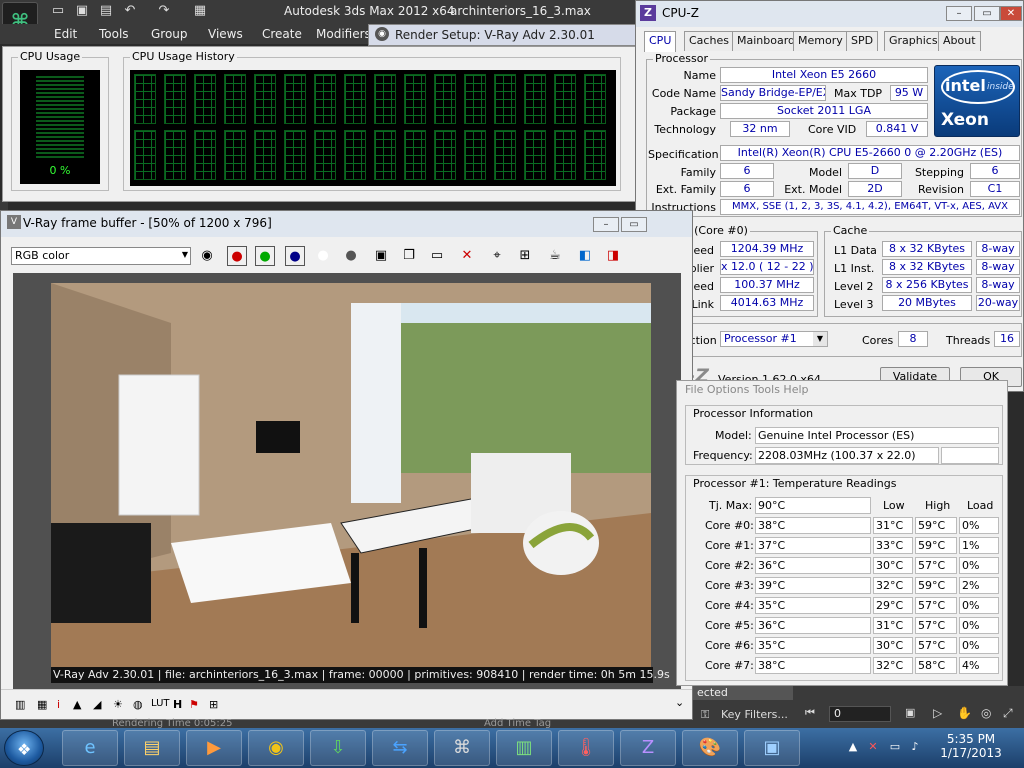  Describe the element at coordinates (323, 256) in the screenshot. I see `alpha-channel-icon: ●` at that location.